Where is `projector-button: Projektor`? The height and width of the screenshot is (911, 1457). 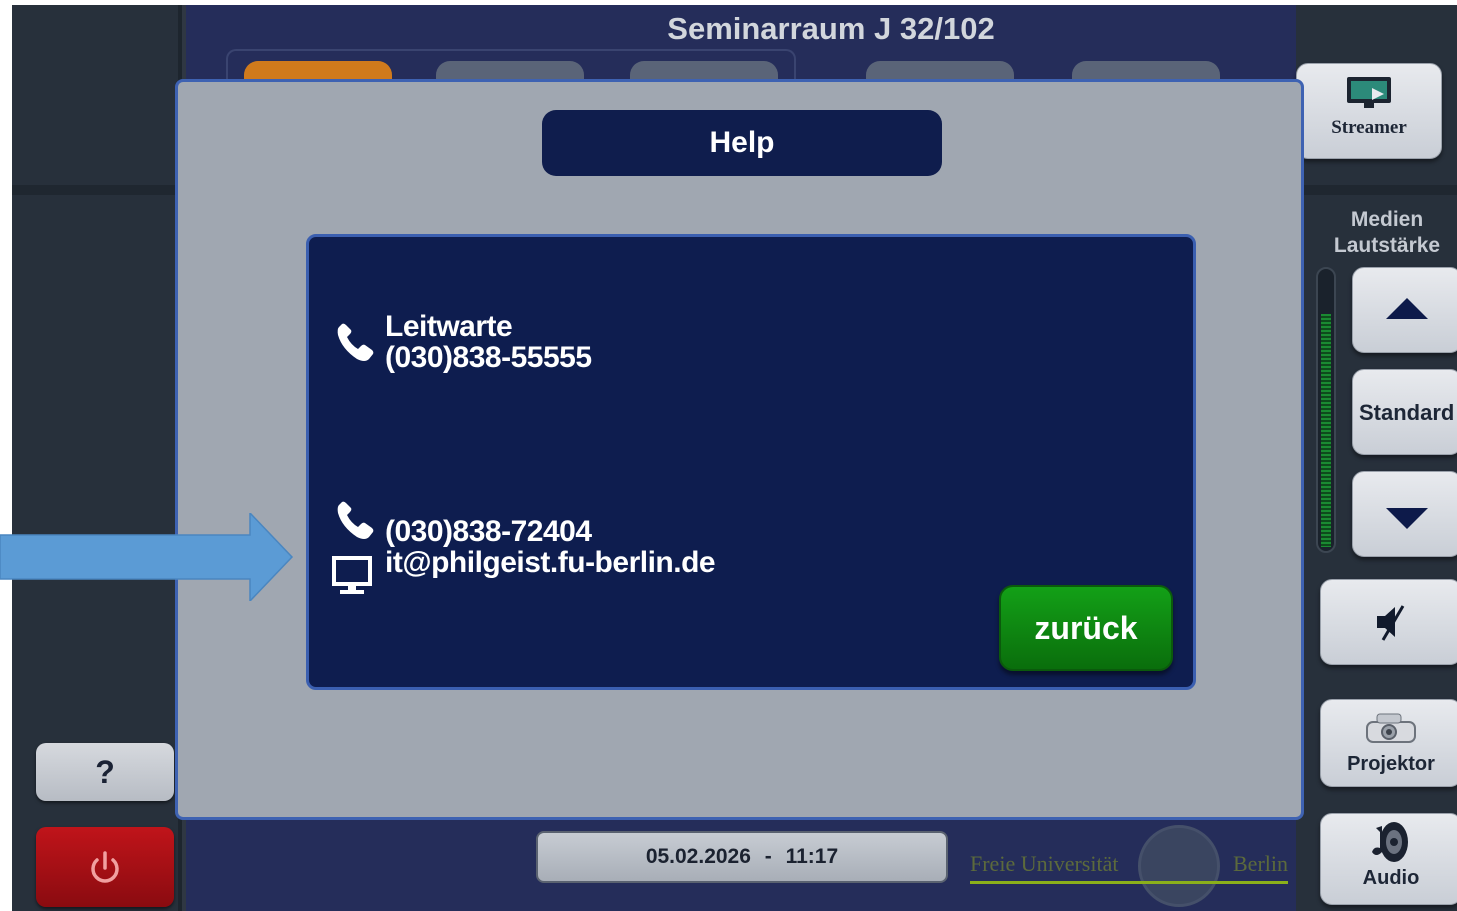
projector-button: Projektor is located at coordinates (1388, 743).